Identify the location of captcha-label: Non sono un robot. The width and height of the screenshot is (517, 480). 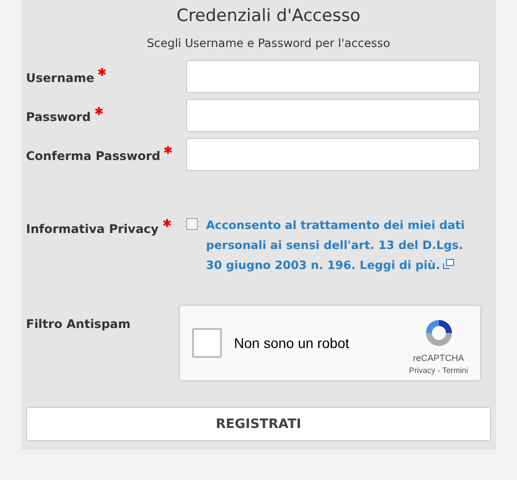
(292, 343).